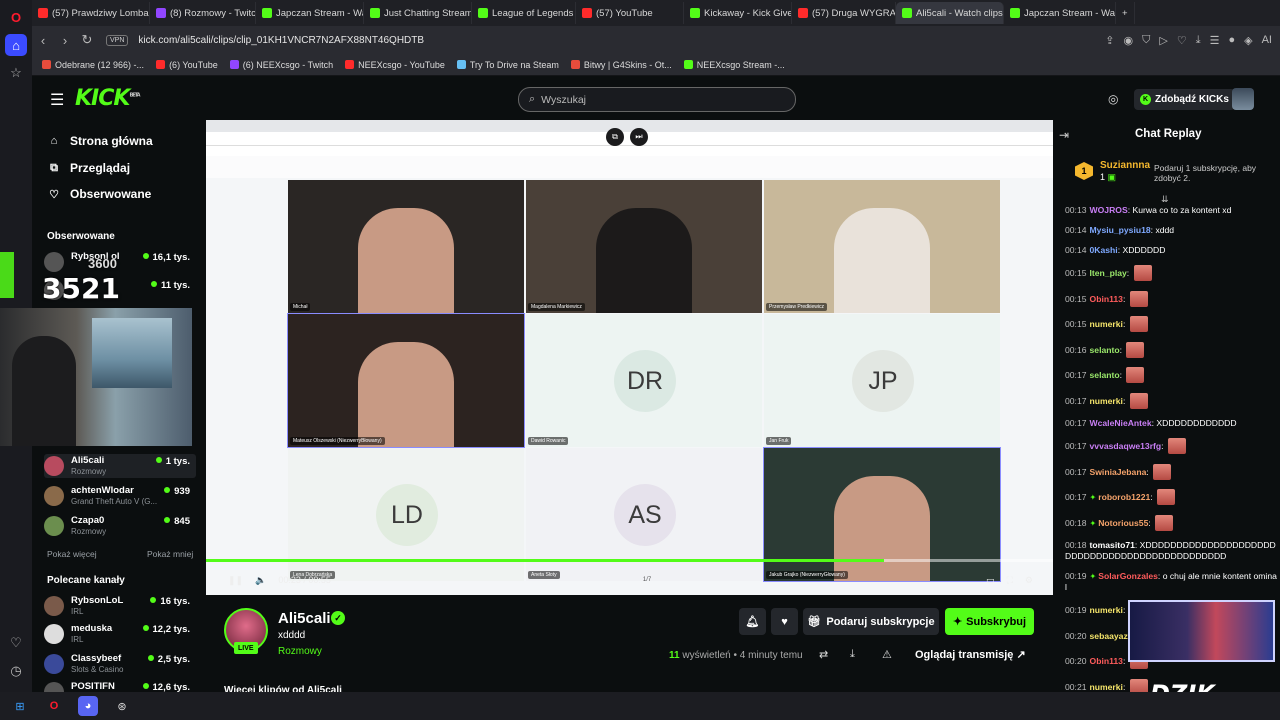 The image size is (1280, 720). Describe the element at coordinates (990, 580) in the screenshot. I see `theater-icon: ▭` at that location.